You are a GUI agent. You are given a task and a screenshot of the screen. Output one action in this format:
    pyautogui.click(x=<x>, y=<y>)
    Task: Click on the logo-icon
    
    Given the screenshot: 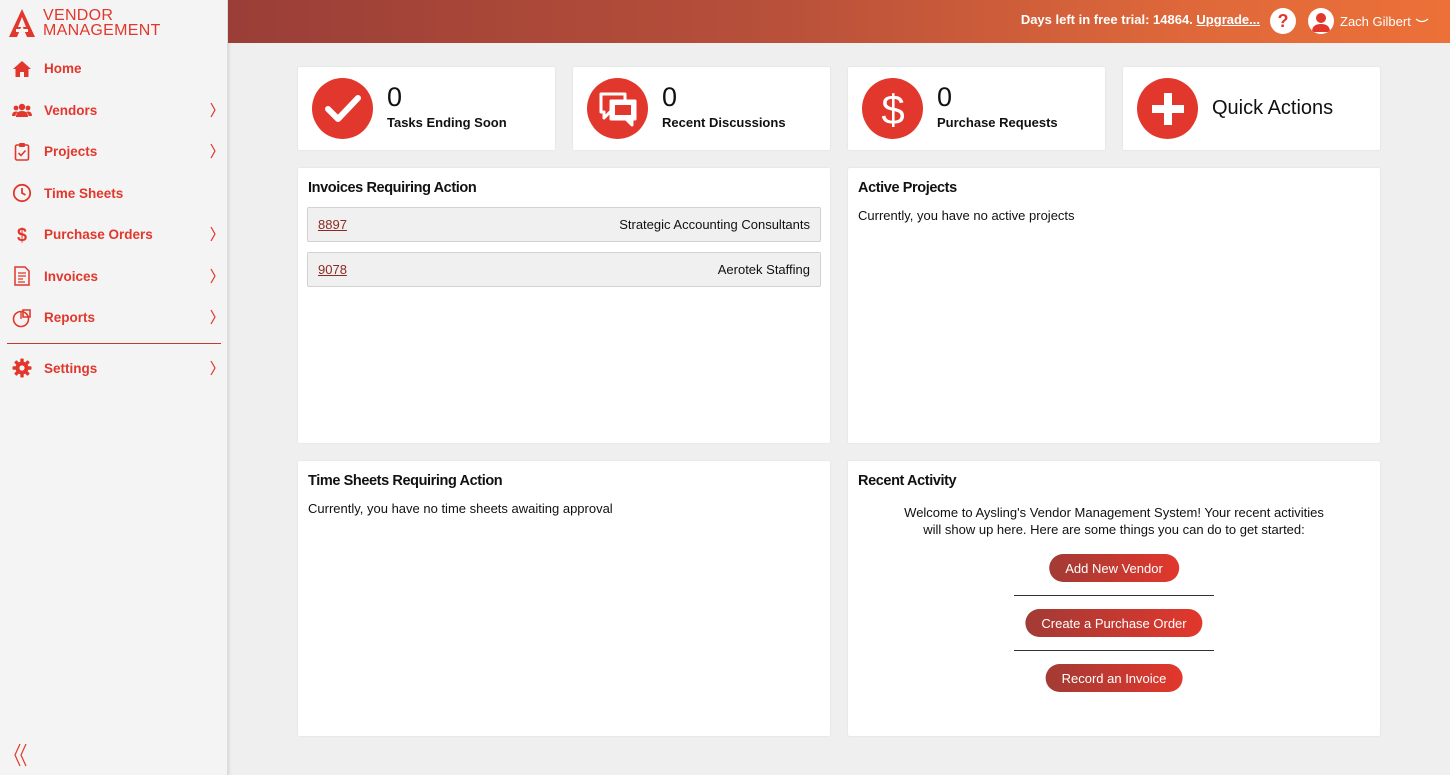 What is the action you would take?
    pyautogui.click(x=22, y=23)
    